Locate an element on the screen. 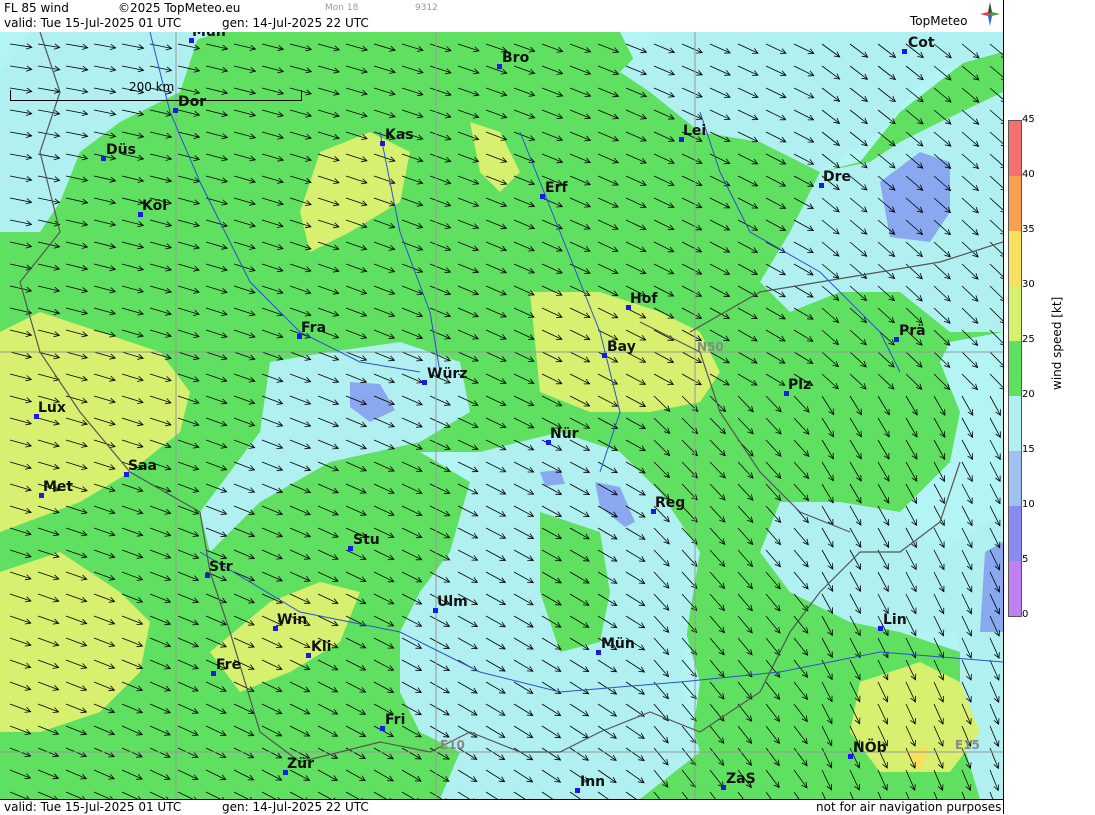 Image resolution: width=1095 pixels, height=815 pixels. city-munchen: Mün is located at coordinates (618, 644).